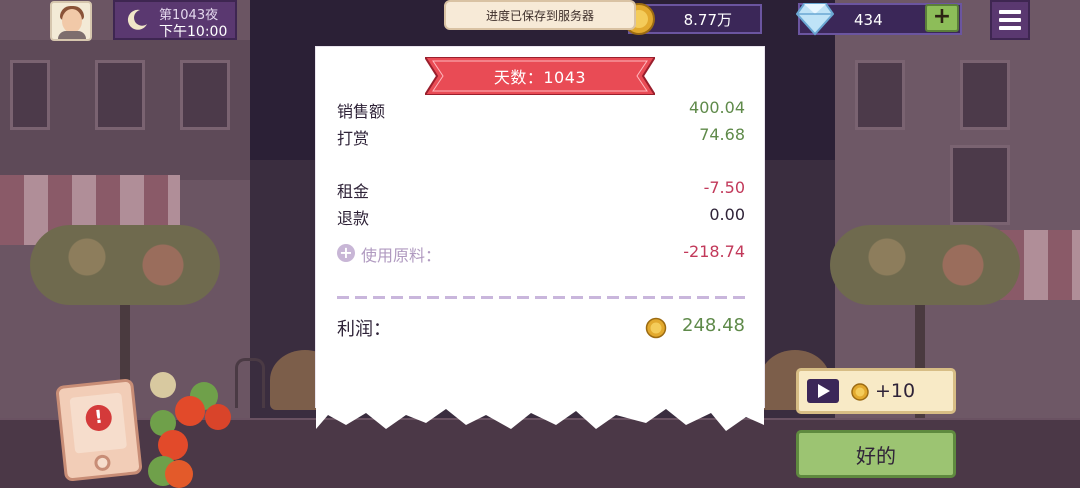  I want to click on summary-row-refund: 退款 0.00, so click(541, 217).